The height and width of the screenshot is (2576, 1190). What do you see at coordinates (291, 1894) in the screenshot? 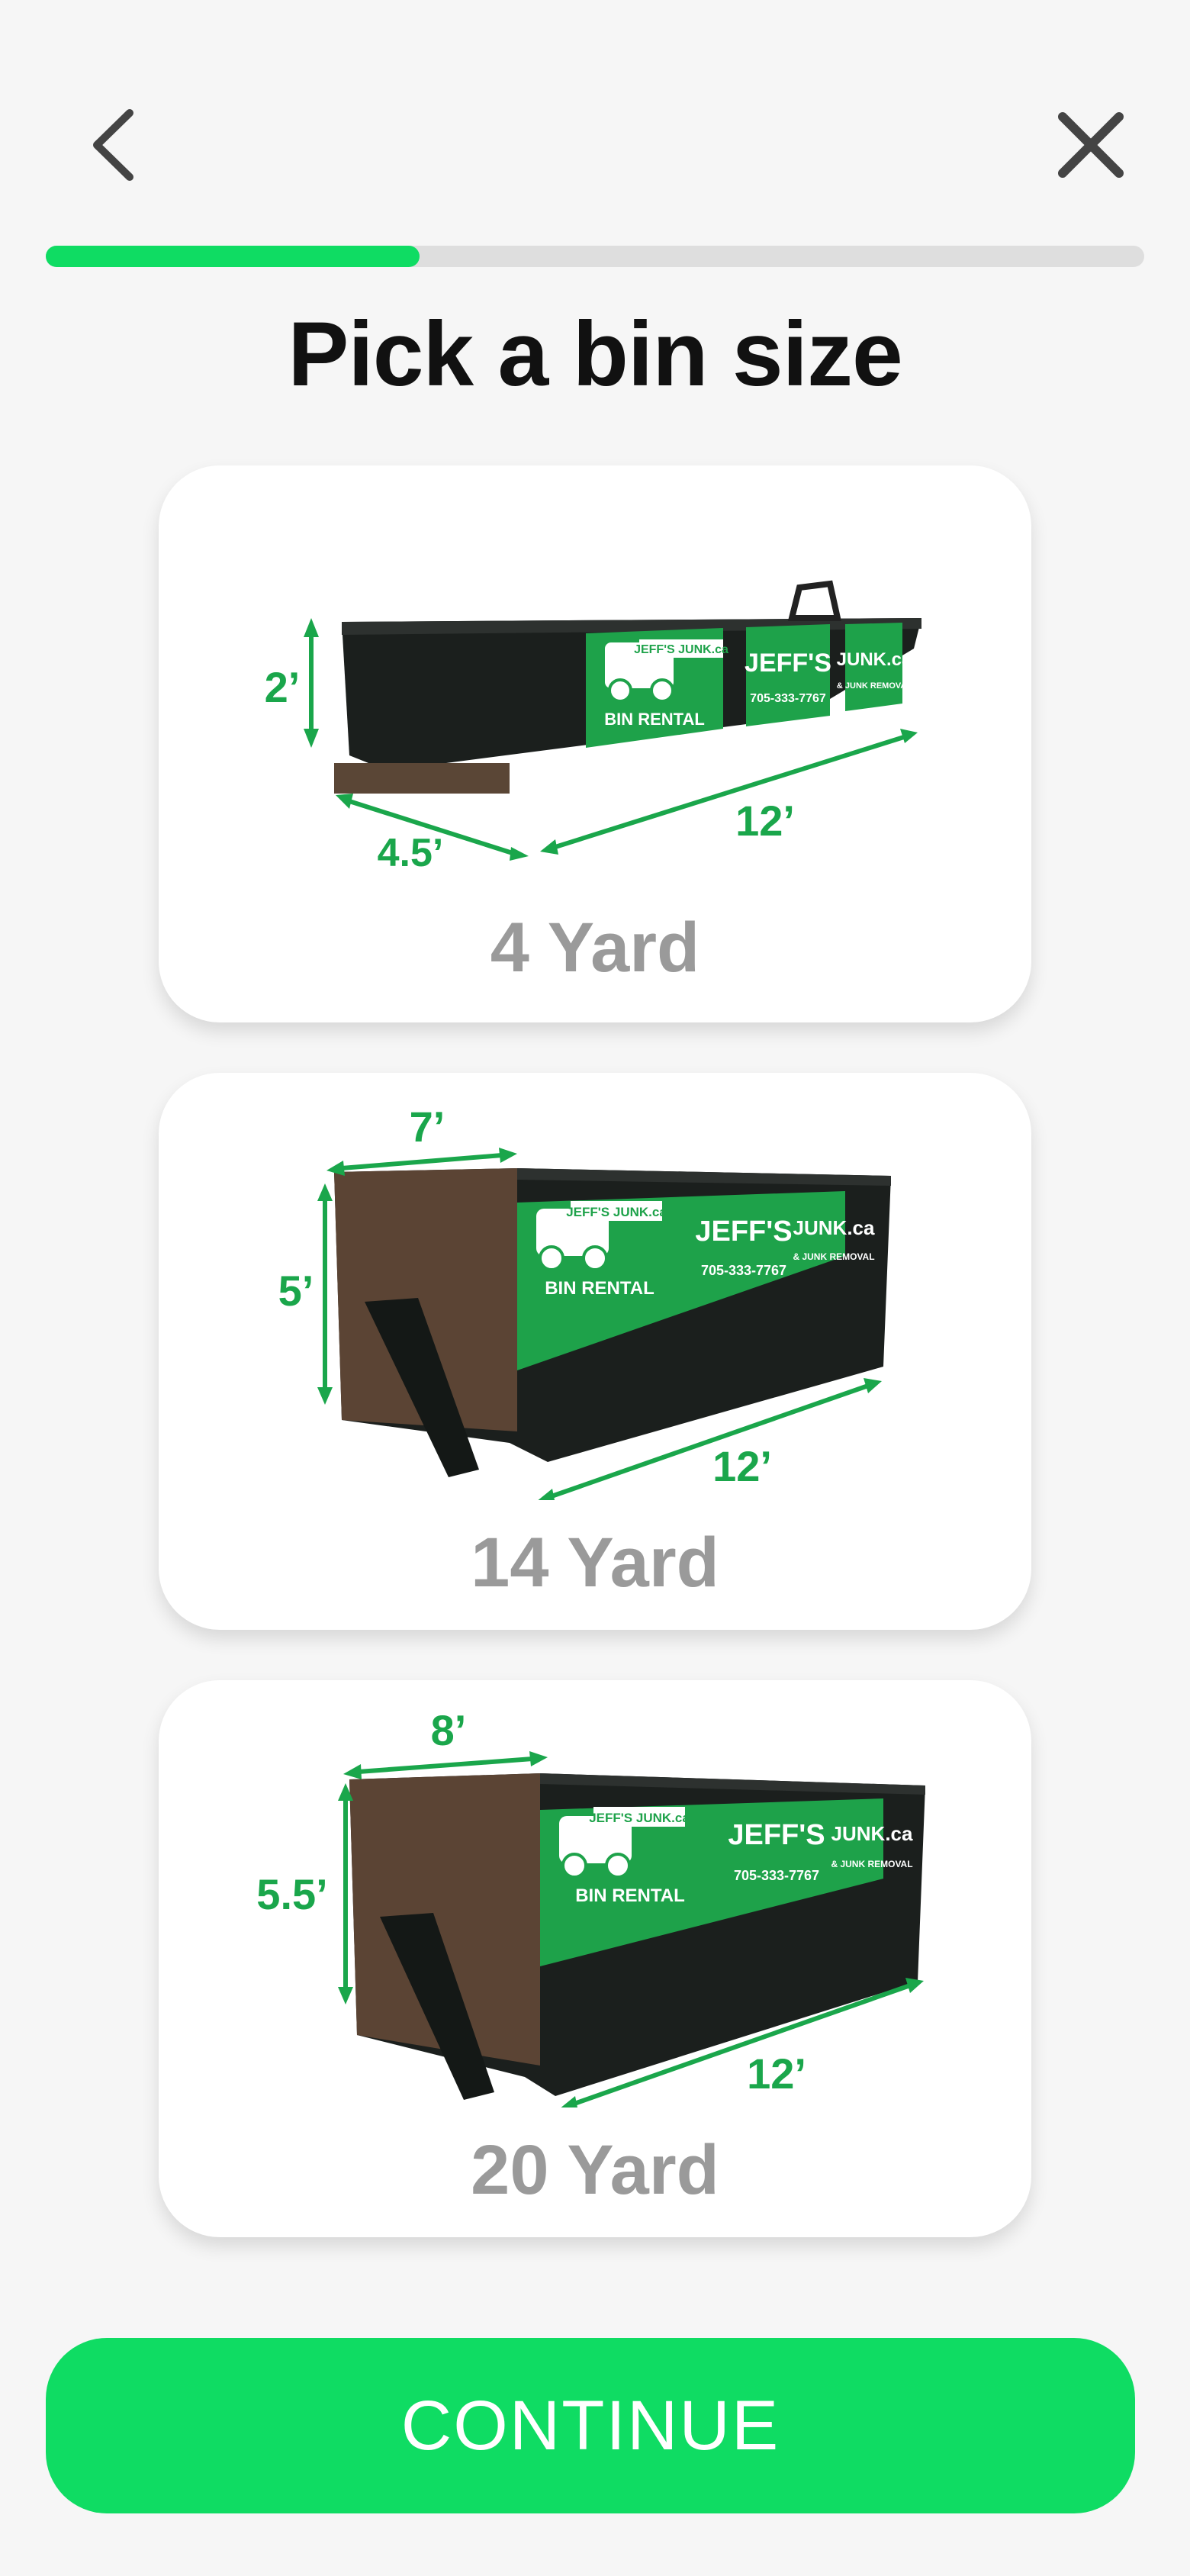
I see `dimension-height-label: 5.5’` at bounding box center [291, 1894].